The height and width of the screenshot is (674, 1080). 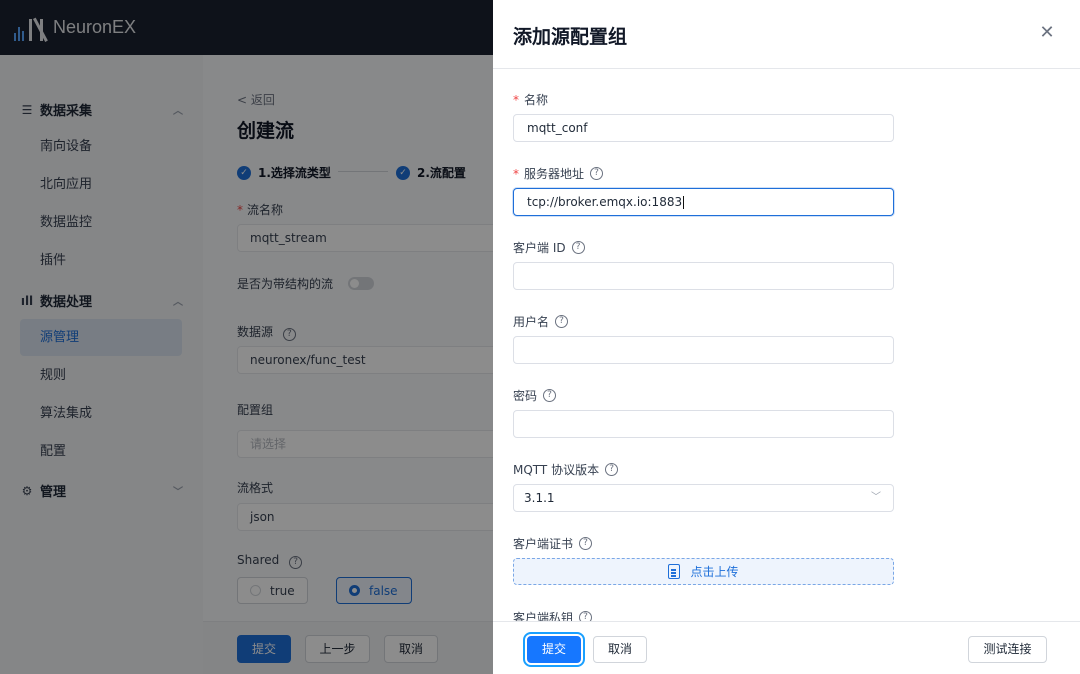 What do you see at coordinates (703, 350) in the screenshot?
I see `username-input` at bounding box center [703, 350].